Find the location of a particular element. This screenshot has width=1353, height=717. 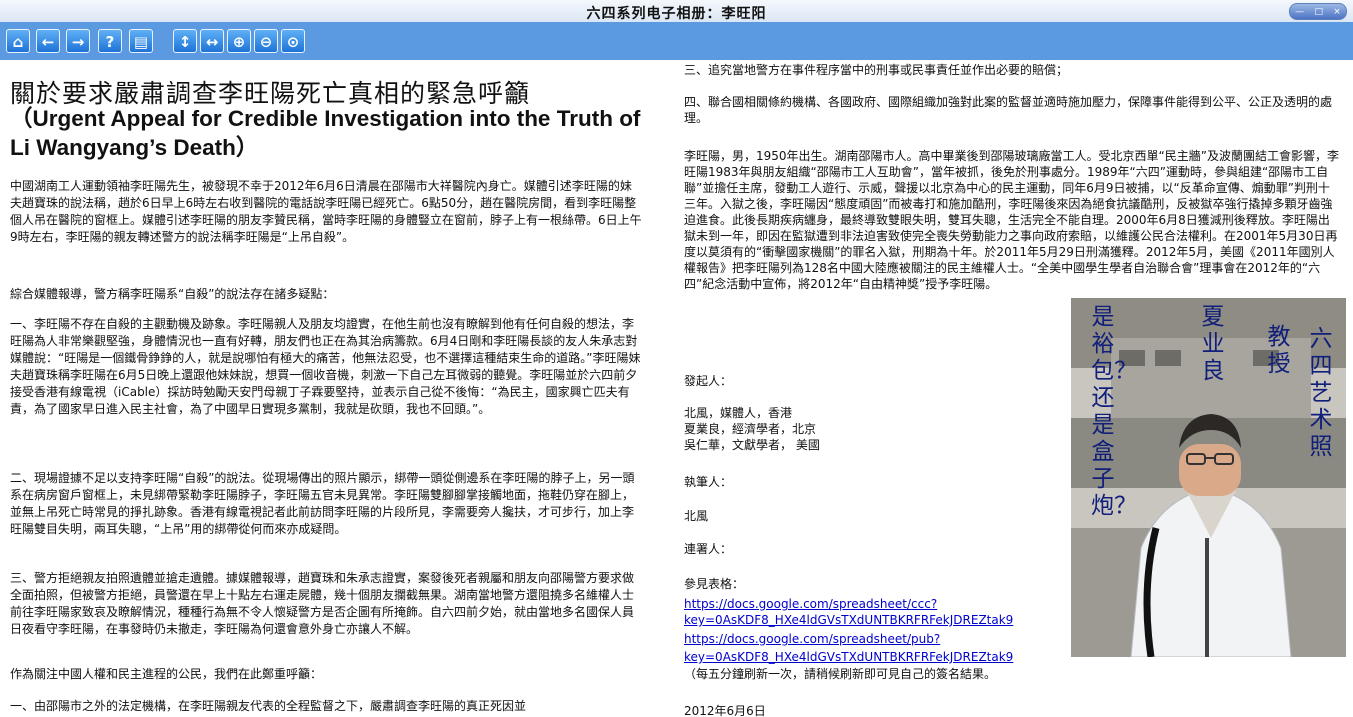

zoom-out-icon: ⊖ is located at coordinates (266, 42).